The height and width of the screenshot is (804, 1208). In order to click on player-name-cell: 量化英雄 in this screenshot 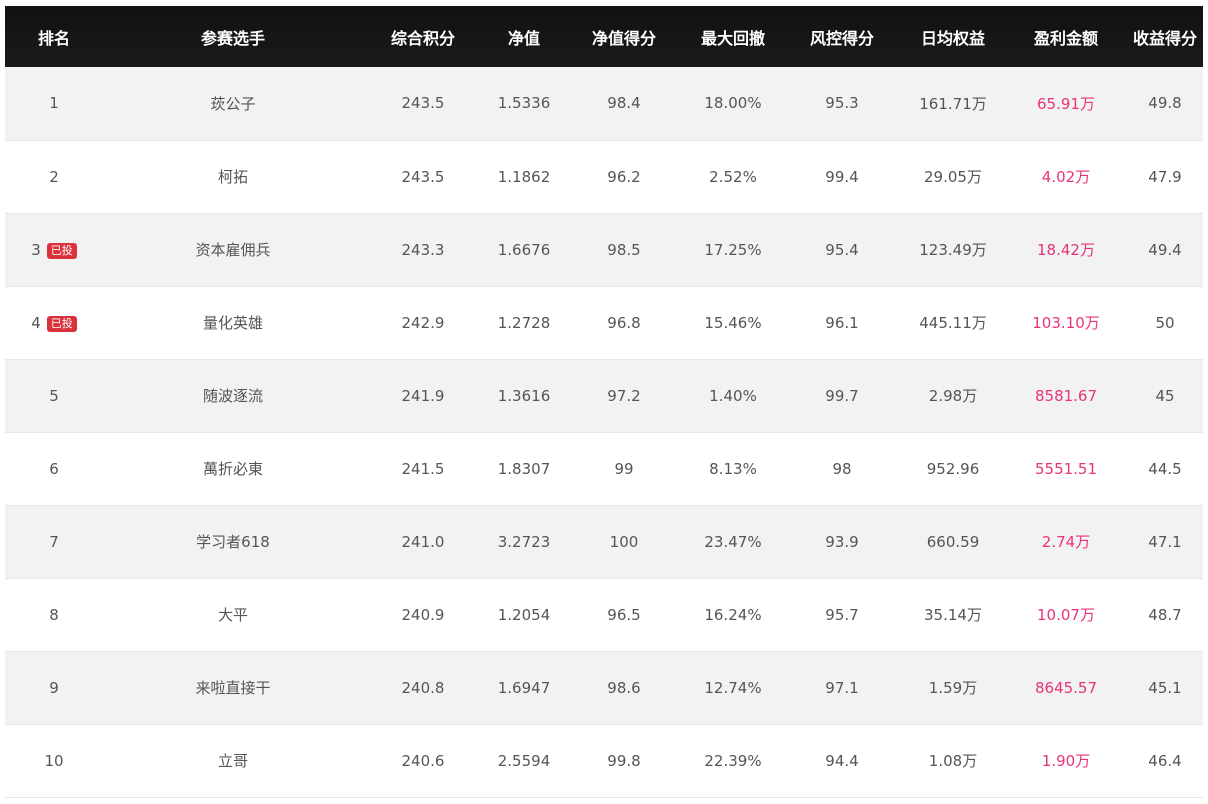, I will do `click(233, 323)`.